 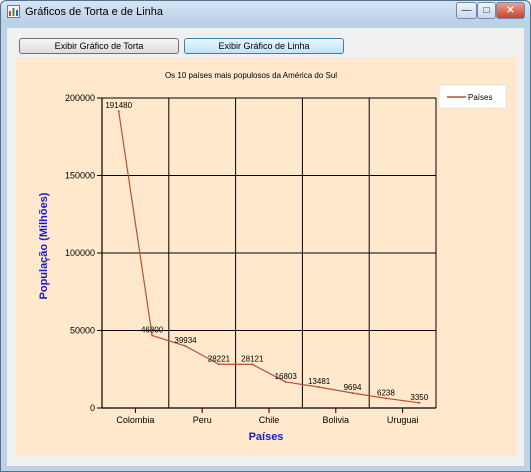 What do you see at coordinates (152, 329) in the screenshot?
I see `data-label: 46800` at bounding box center [152, 329].